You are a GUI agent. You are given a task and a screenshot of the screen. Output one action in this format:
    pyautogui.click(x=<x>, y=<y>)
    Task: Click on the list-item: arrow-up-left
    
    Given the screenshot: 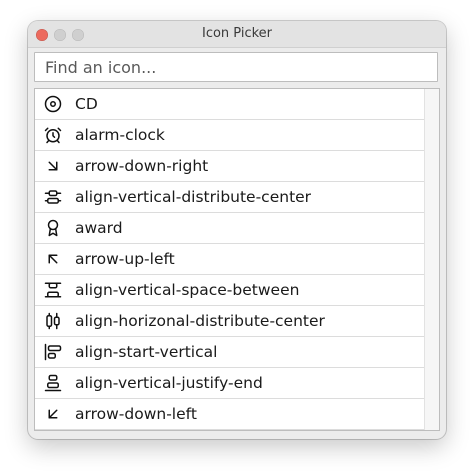 What is the action you would take?
    pyautogui.click(x=229, y=259)
    